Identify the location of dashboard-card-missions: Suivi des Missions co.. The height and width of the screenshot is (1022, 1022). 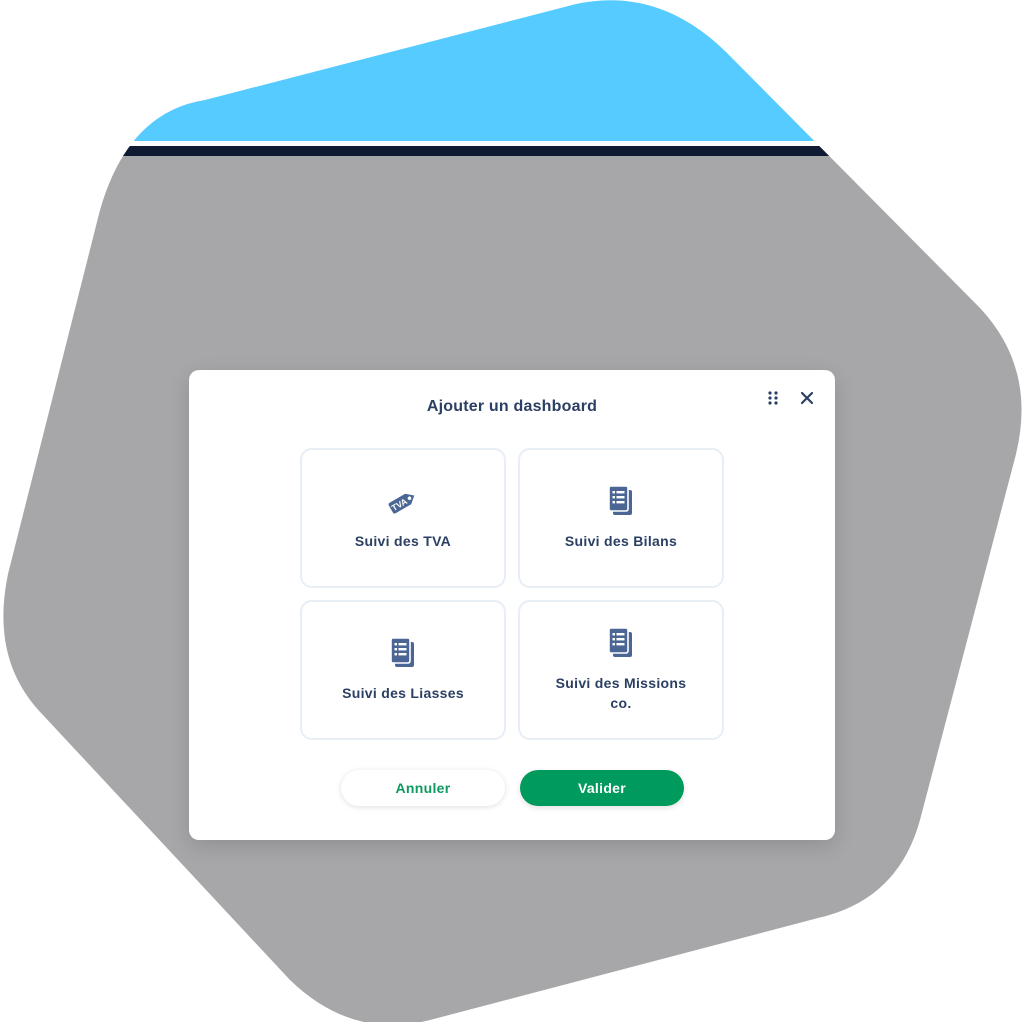
(621, 670).